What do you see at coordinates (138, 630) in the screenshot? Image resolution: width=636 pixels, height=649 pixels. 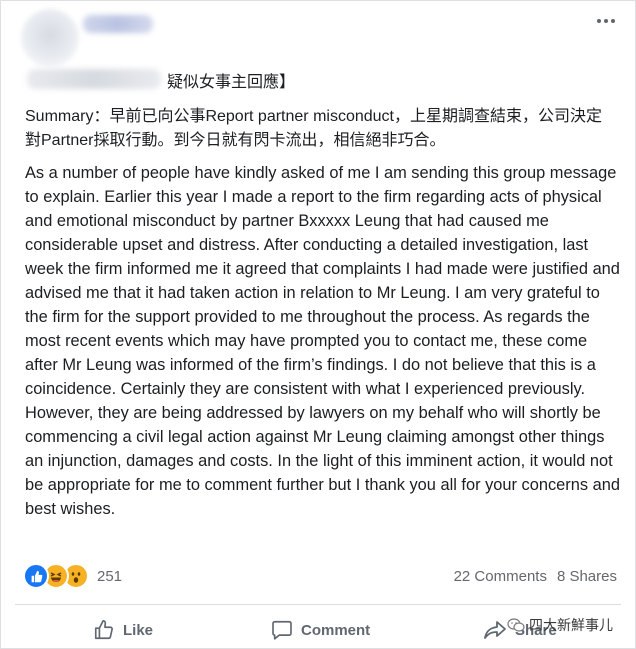 I see `like-button-label: Like` at bounding box center [138, 630].